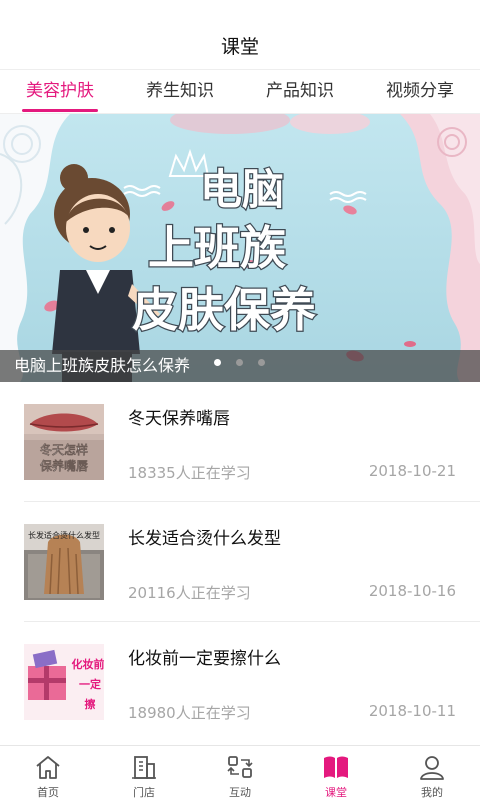  I want to click on svg-text: 一定, so click(90, 684).